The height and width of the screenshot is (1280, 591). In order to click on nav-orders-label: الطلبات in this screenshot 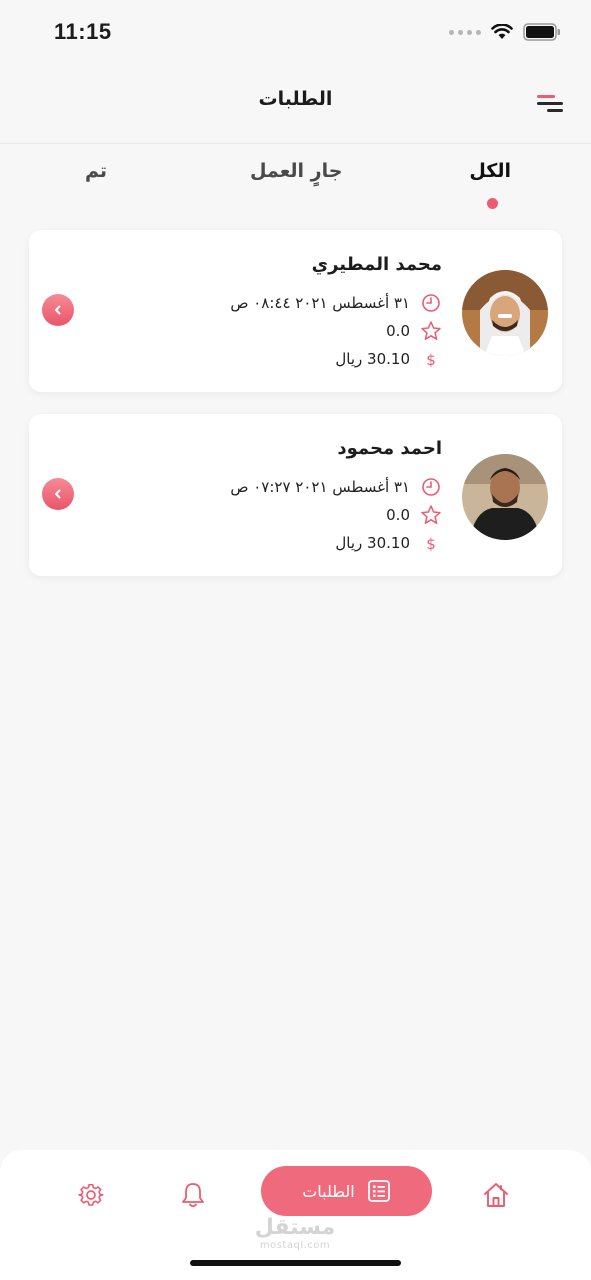, I will do `click(328, 1191)`.